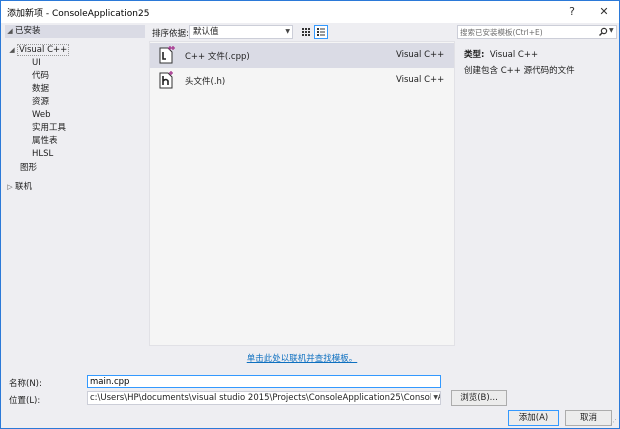 The height and width of the screenshot is (429, 620). Describe the element at coordinates (10, 187) in the screenshot. I see `collapsed-arrow-icon: ▷` at that location.